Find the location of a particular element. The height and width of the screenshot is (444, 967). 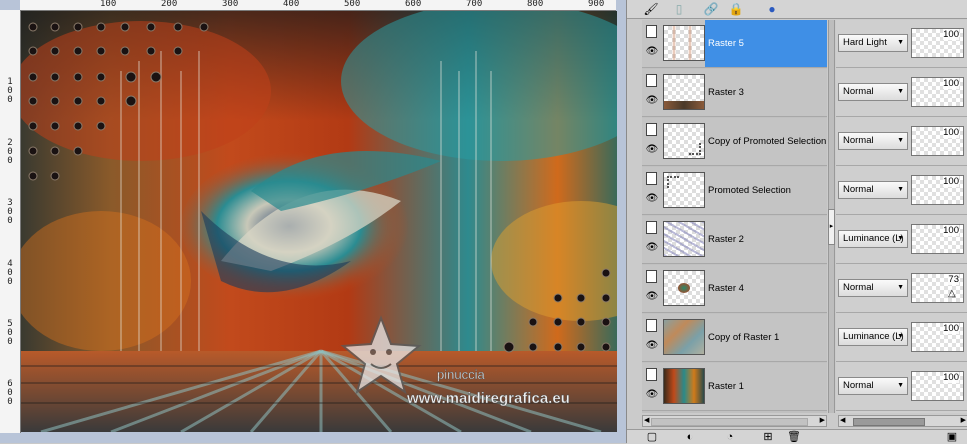

ruler-label-v: 600 is located at coordinates (10, 393).